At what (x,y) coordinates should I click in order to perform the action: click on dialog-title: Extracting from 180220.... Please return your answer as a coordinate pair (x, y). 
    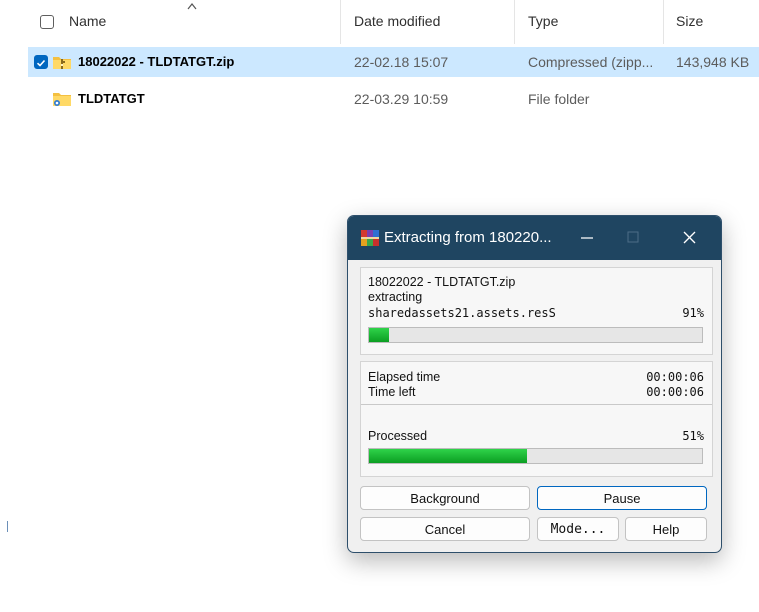
    Looking at the image, I should click on (468, 237).